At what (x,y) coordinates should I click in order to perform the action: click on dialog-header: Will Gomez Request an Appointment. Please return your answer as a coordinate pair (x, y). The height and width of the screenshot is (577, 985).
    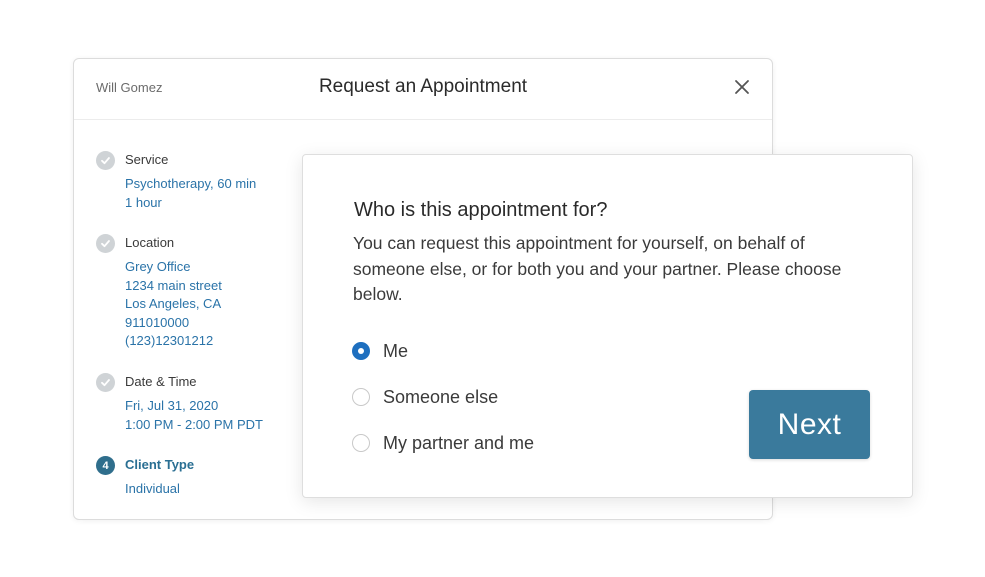
    Looking at the image, I should click on (423, 89).